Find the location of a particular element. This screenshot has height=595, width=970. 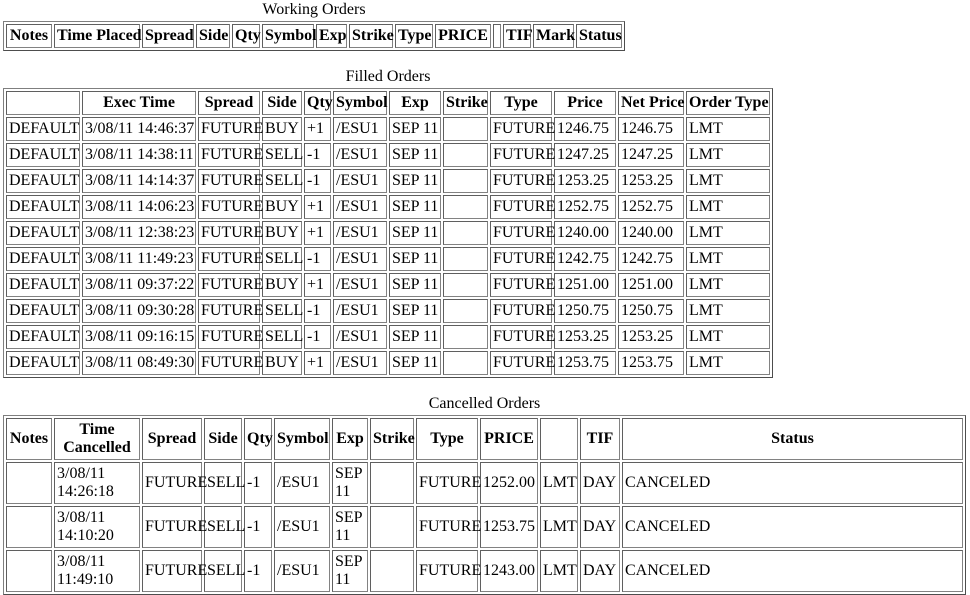

column-header: Strike is located at coordinates (392, 439).